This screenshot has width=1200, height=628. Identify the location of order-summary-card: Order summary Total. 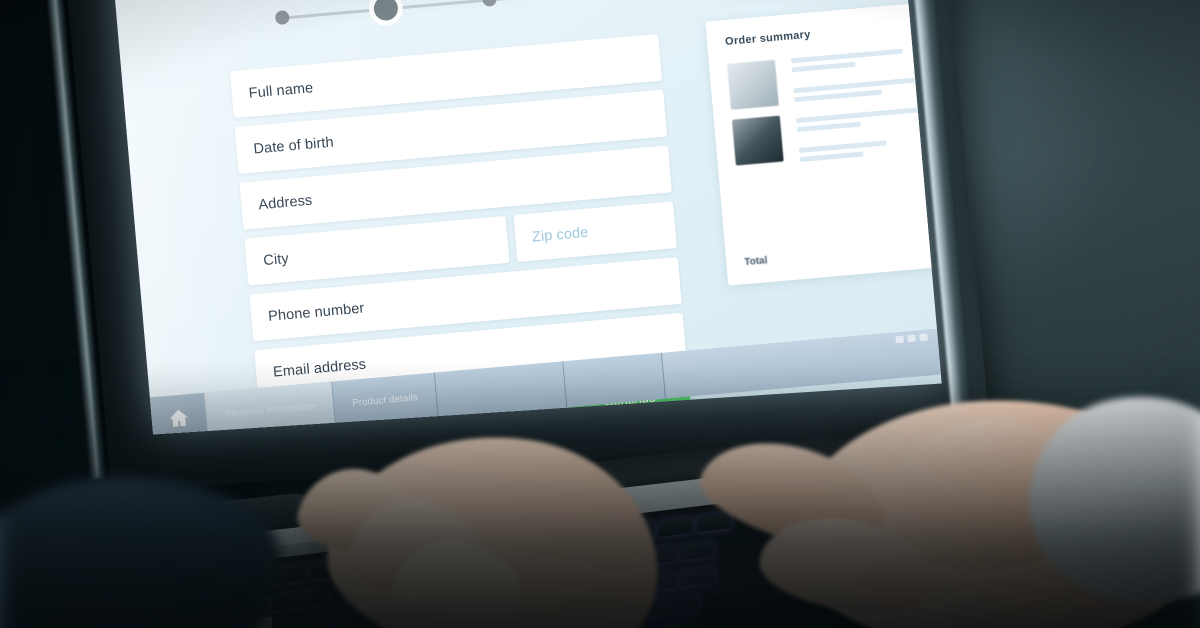
(823, 143).